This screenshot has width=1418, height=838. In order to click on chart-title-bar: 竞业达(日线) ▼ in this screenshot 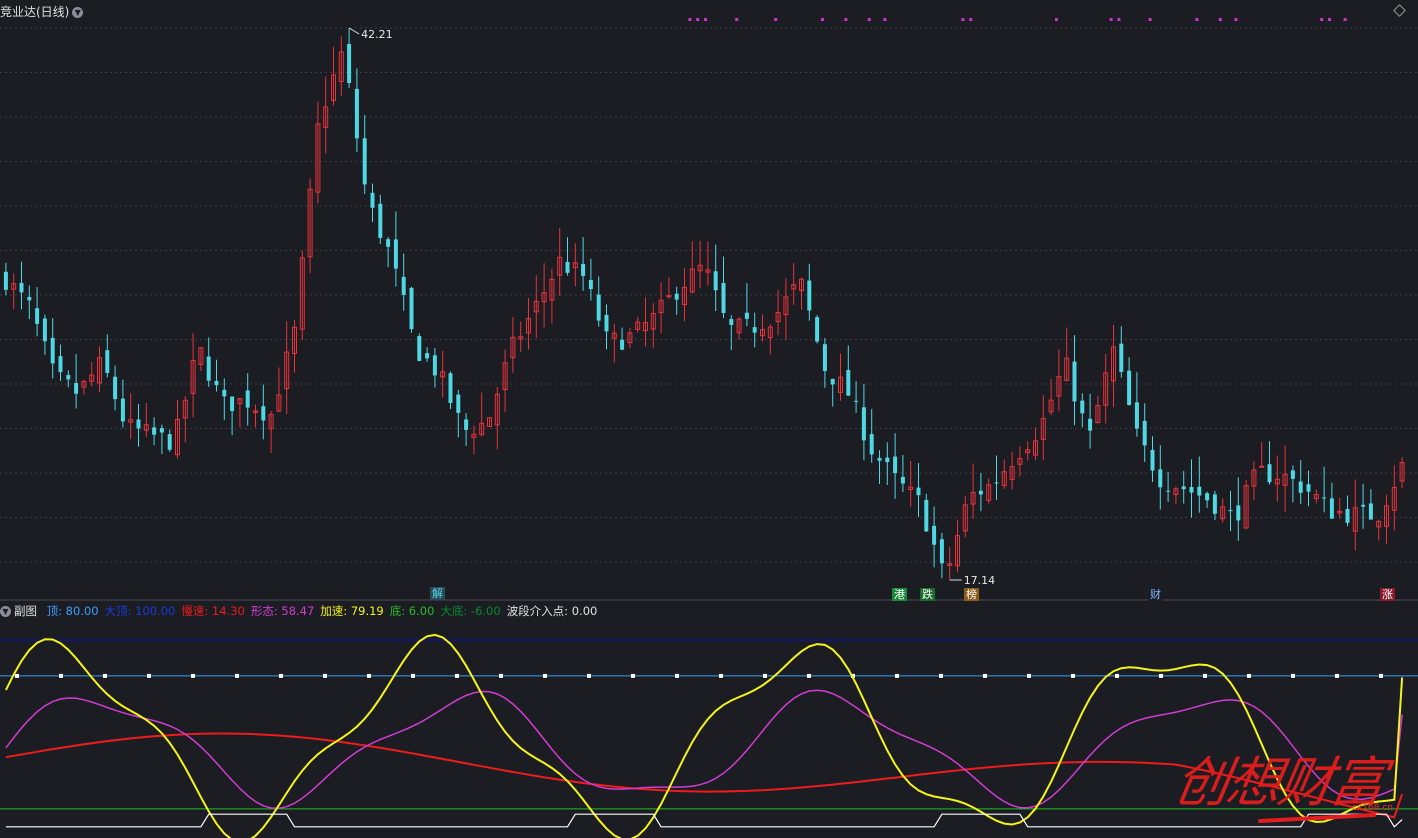, I will do `click(42, 11)`.